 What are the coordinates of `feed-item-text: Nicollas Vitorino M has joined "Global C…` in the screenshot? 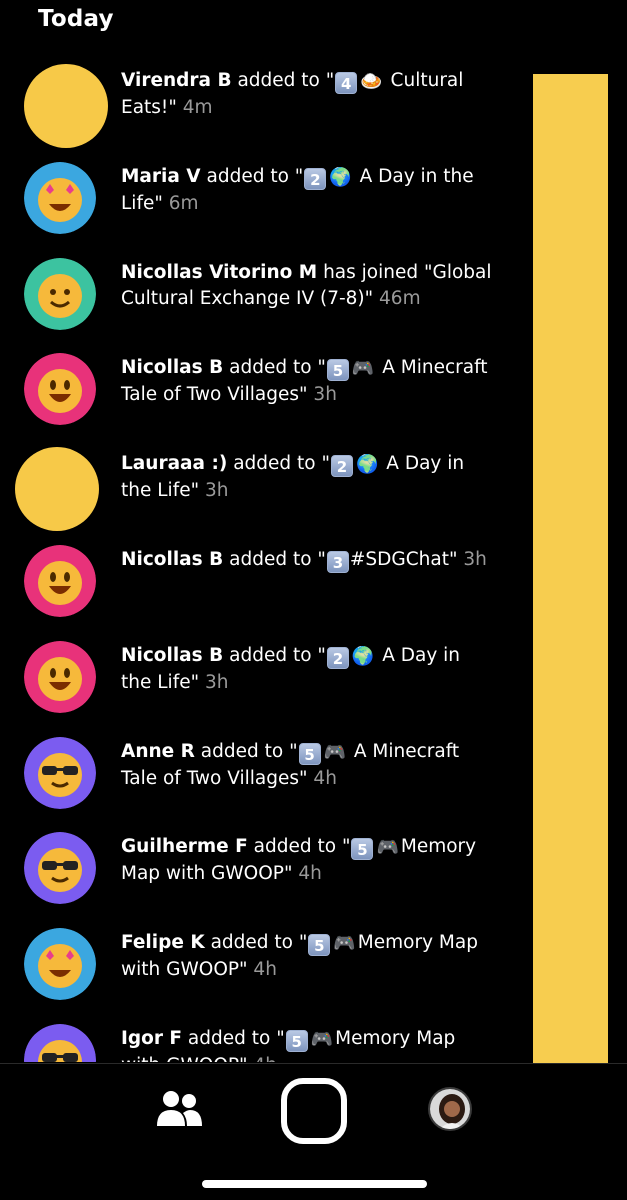 It's located at (307, 286).